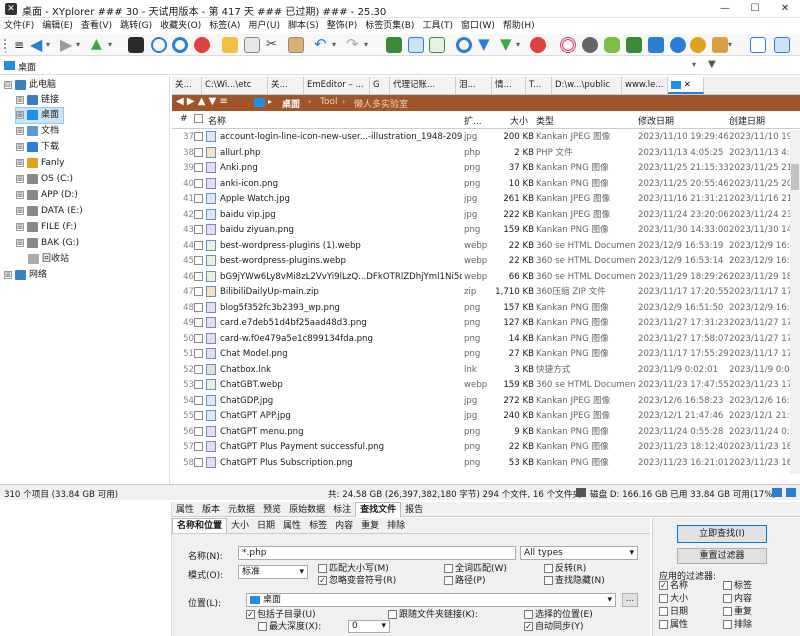 The width and height of the screenshot is (800, 636). I want to click on visual-filter-icon: ▼, so click(486, 45).